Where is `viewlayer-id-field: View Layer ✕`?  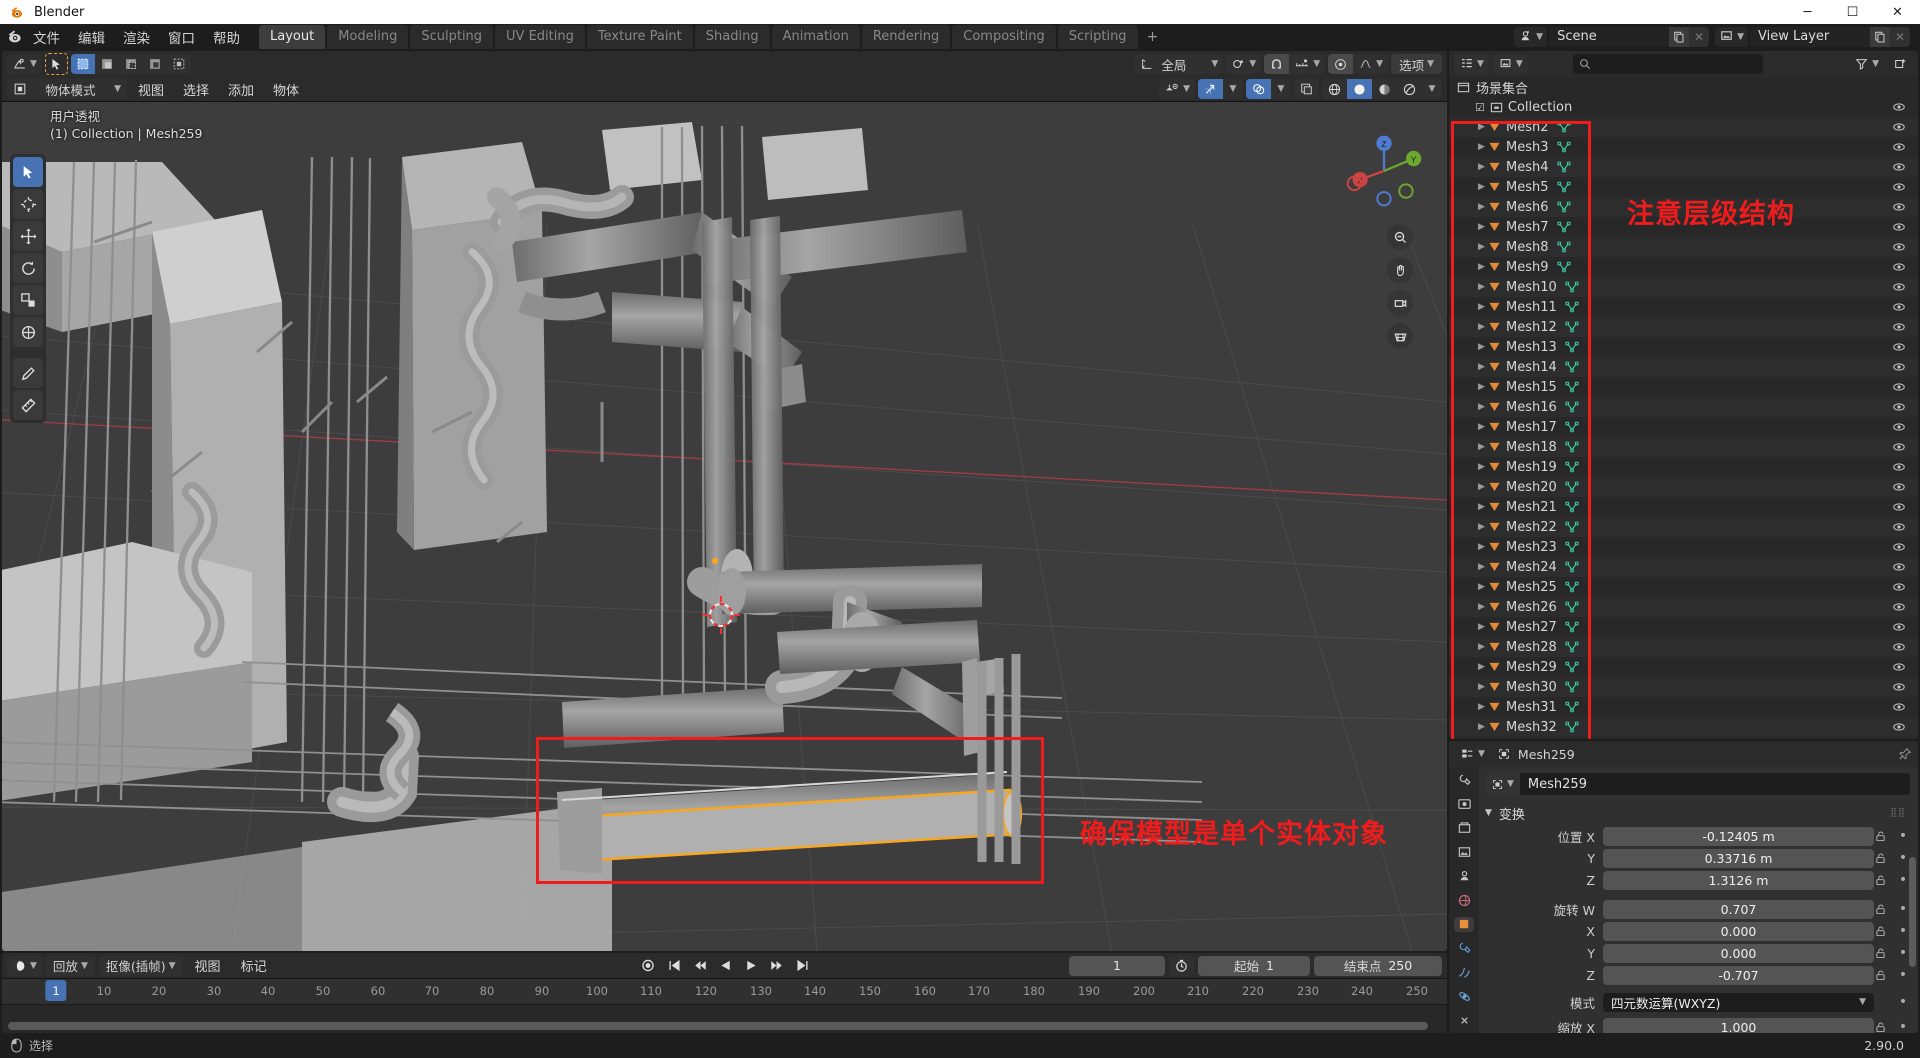
viewlayer-id-field: View Layer ✕ is located at coordinates (1830, 36).